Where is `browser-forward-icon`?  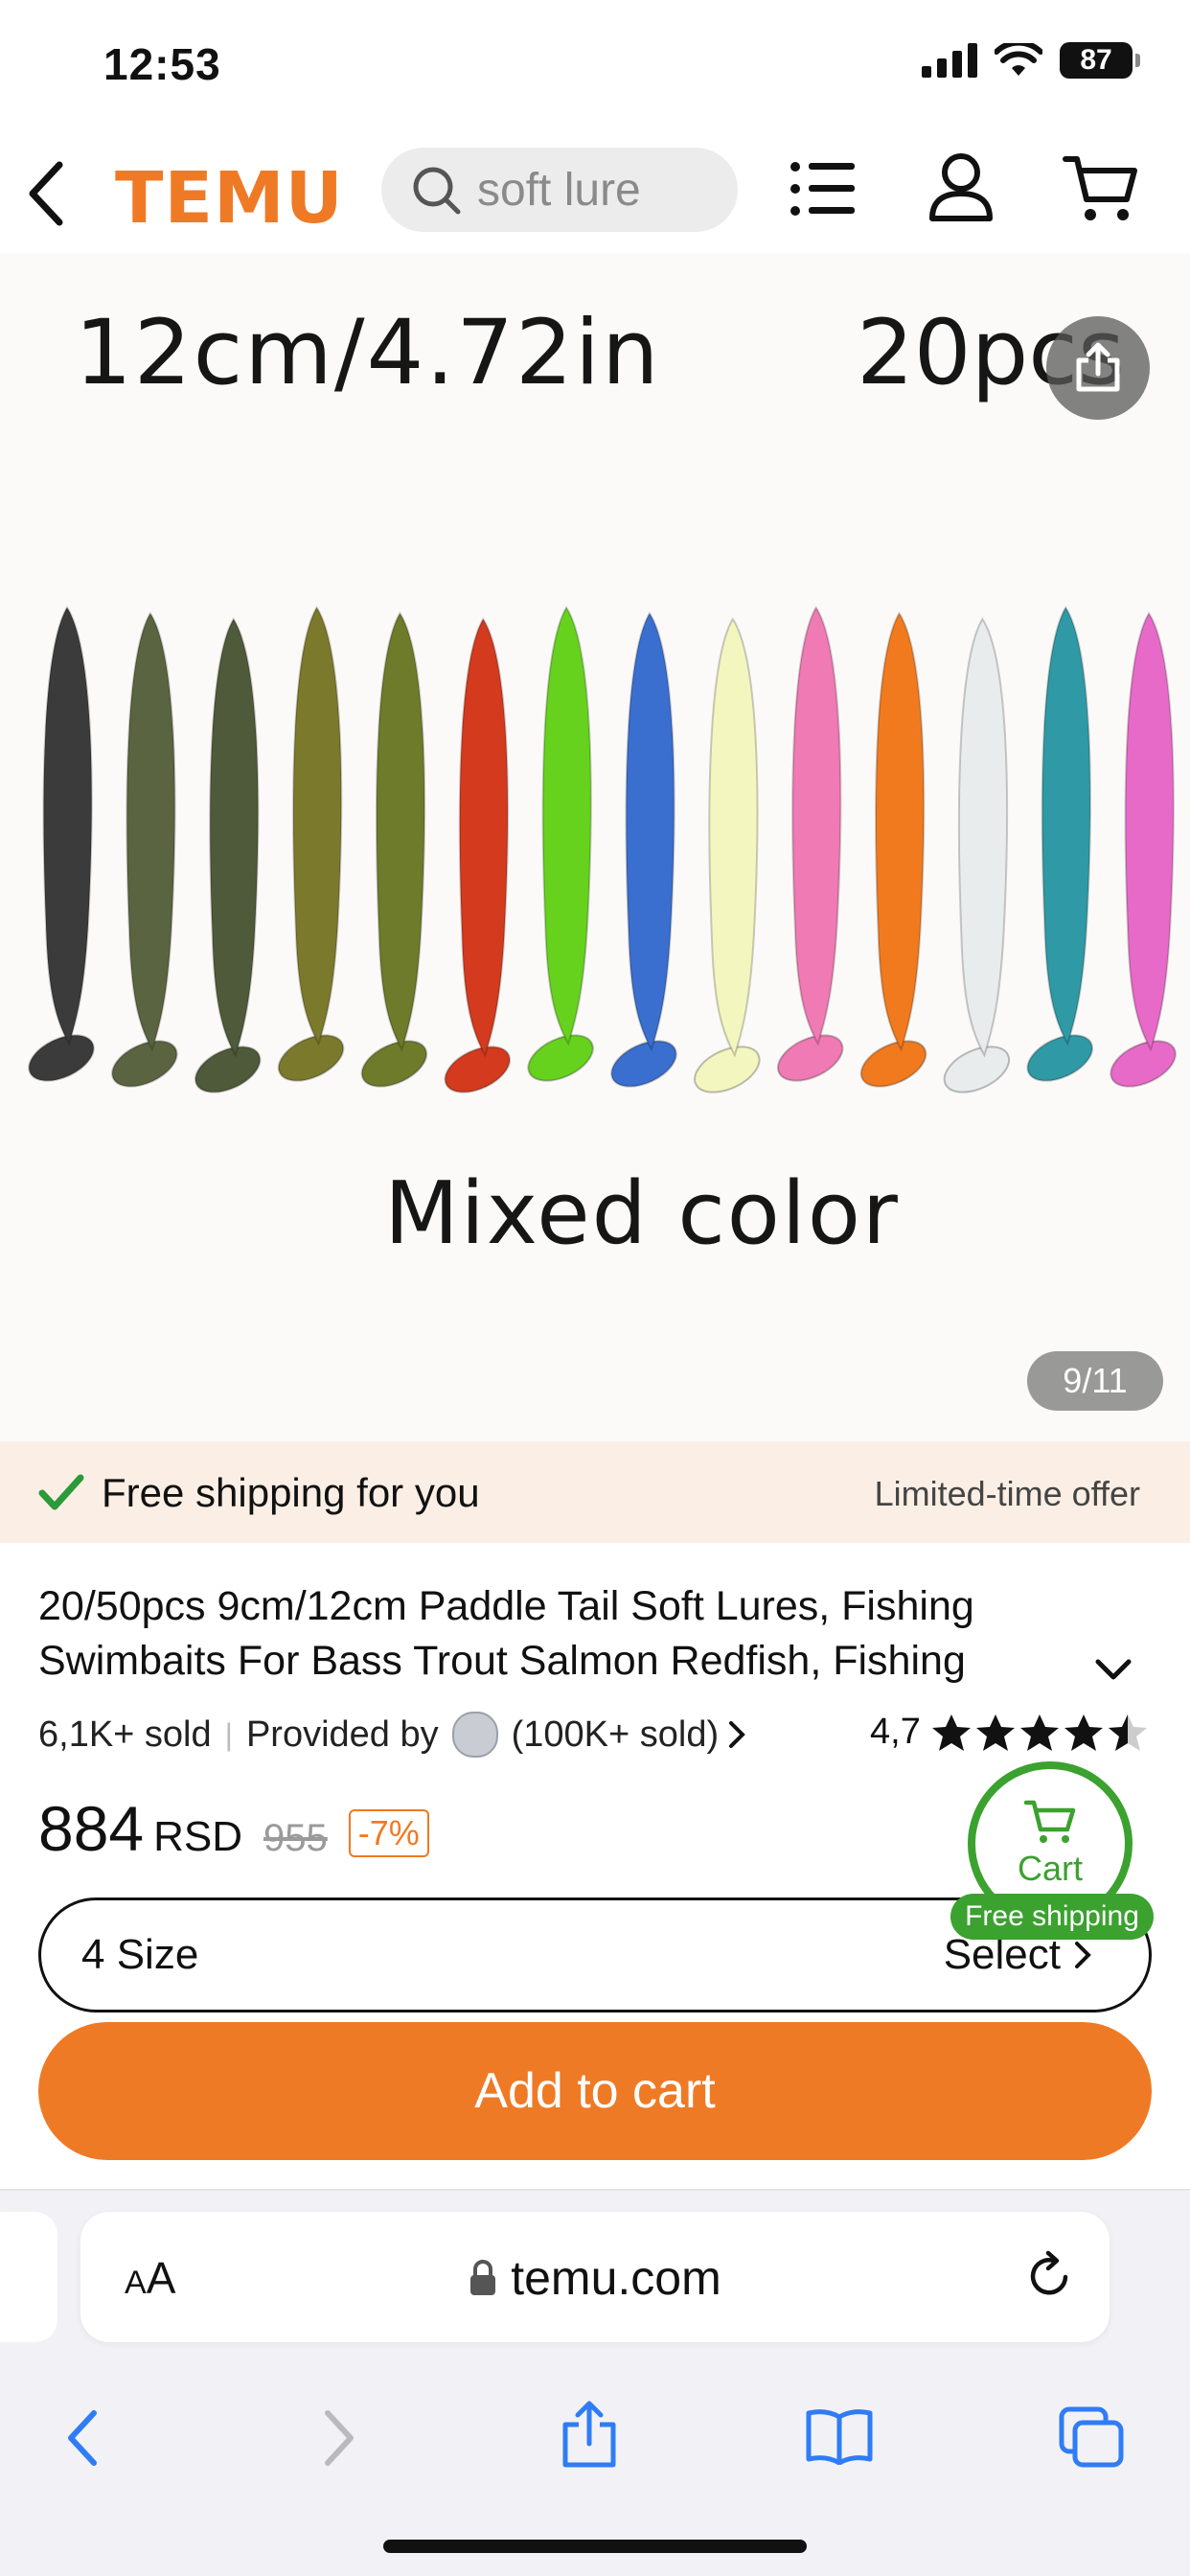 browser-forward-icon is located at coordinates (339, 2438).